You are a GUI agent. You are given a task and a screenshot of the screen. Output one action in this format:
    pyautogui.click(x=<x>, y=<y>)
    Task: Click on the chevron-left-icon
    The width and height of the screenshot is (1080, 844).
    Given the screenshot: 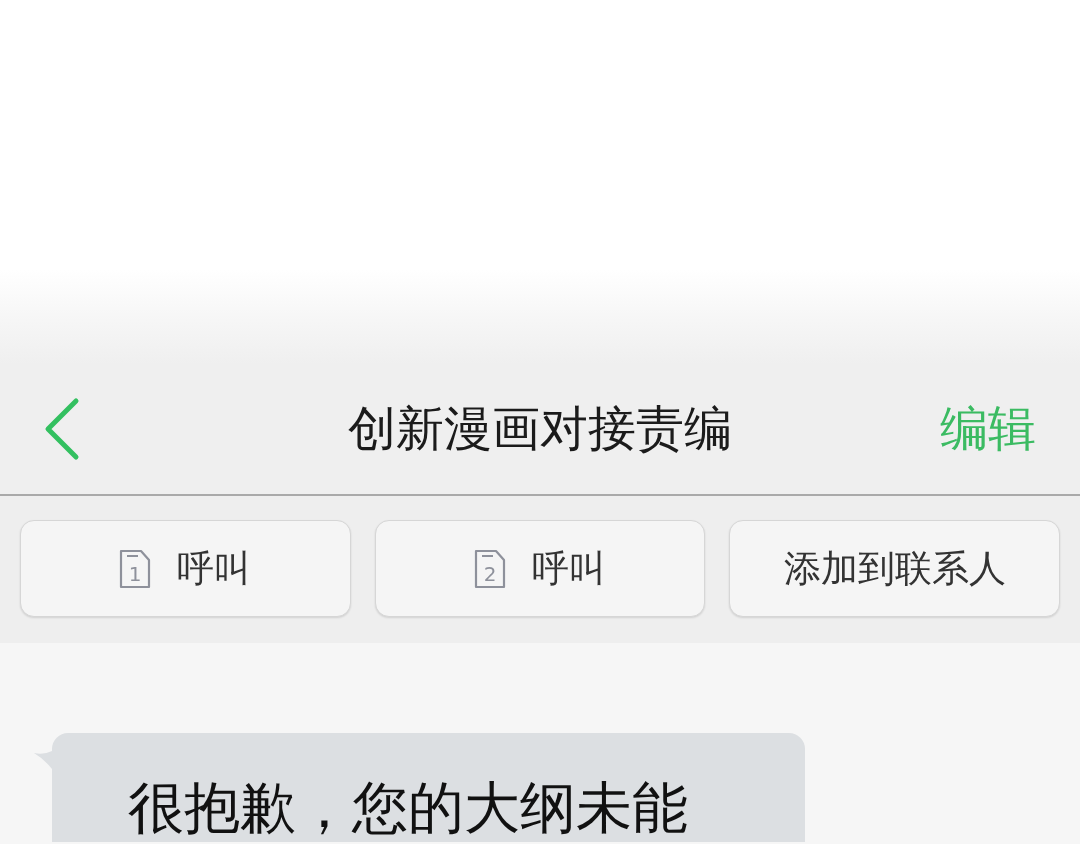 What is the action you would take?
    pyautogui.click(x=62, y=429)
    